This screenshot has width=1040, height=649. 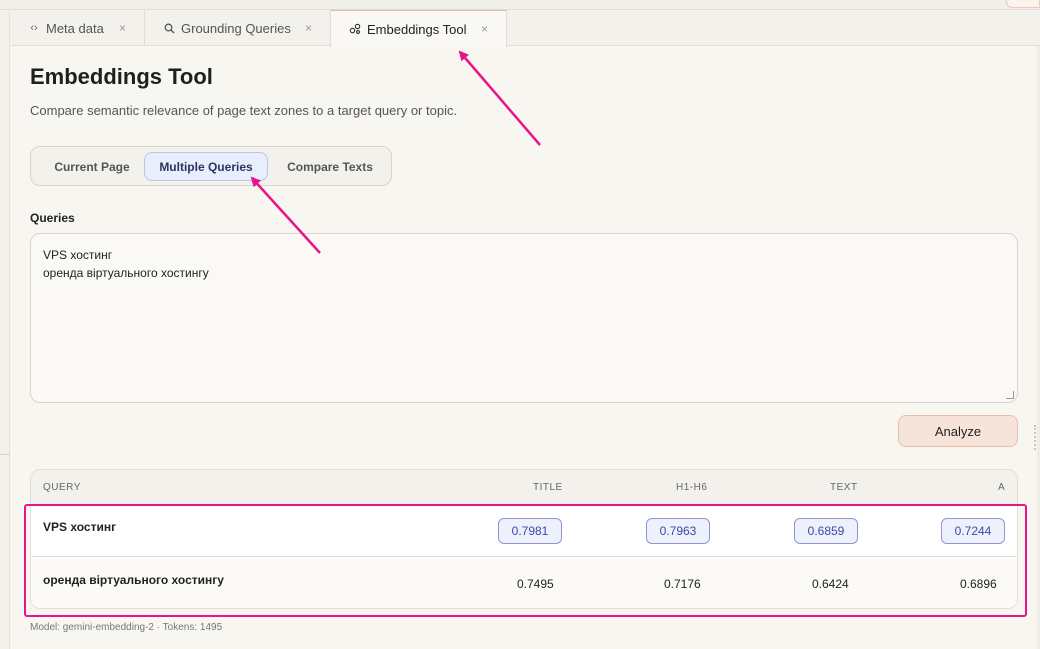 What do you see at coordinates (1002, 487) in the screenshot?
I see `header-a: A` at bounding box center [1002, 487].